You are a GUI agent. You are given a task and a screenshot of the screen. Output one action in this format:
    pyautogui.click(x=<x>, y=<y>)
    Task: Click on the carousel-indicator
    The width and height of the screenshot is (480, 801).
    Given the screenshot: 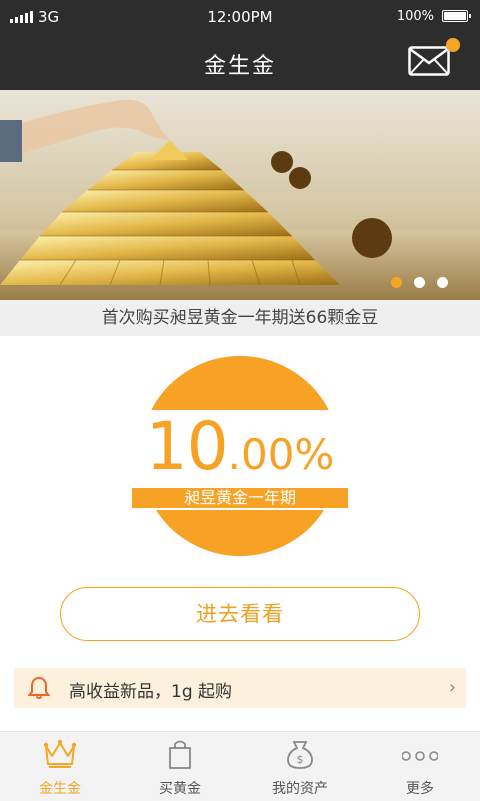 What is the action you would take?
    pyautogui.click(x=419, y=282)
    